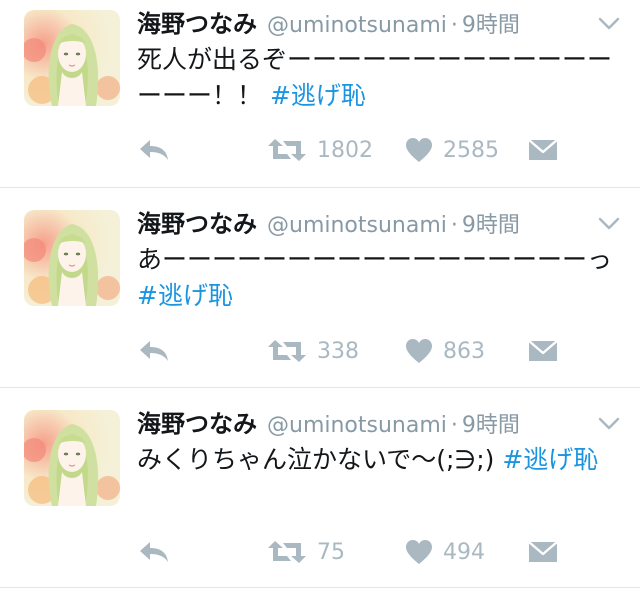 Image resolution: width=640 pixels, height=592 pixels. Describe the element at coordinates (331, 552) in the screenshot. I see `retweet-count: 75` at that location.